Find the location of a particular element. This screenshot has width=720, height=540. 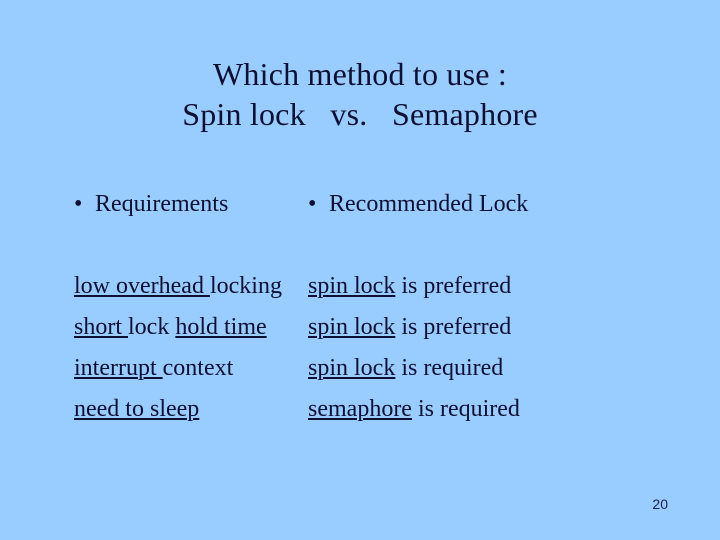

list-item-underlined-2: hold time is located at coordinates (221, 327).